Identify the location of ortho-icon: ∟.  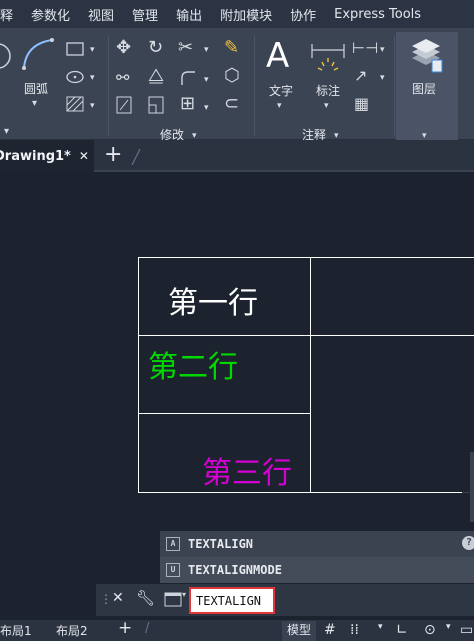
(402, 631).